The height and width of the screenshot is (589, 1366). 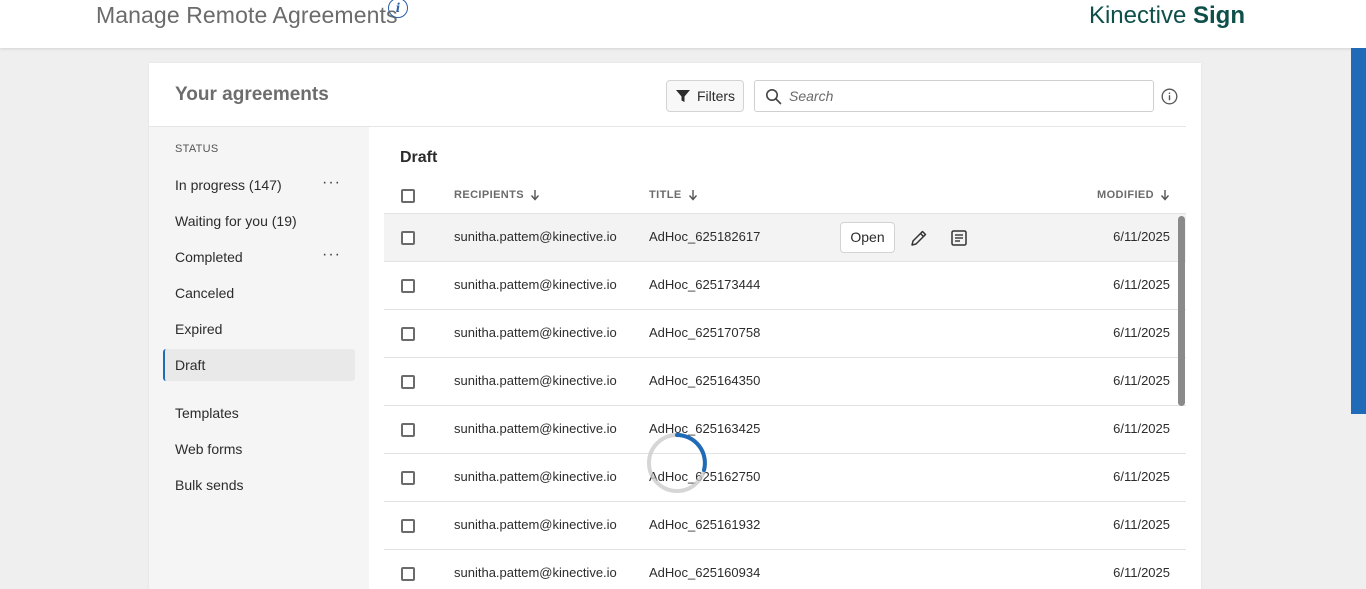 What do you see at coordinates (705, 236) in the screenshot?
I see `row-title: AdHoc_625182617` at bounding box center [705, 236].